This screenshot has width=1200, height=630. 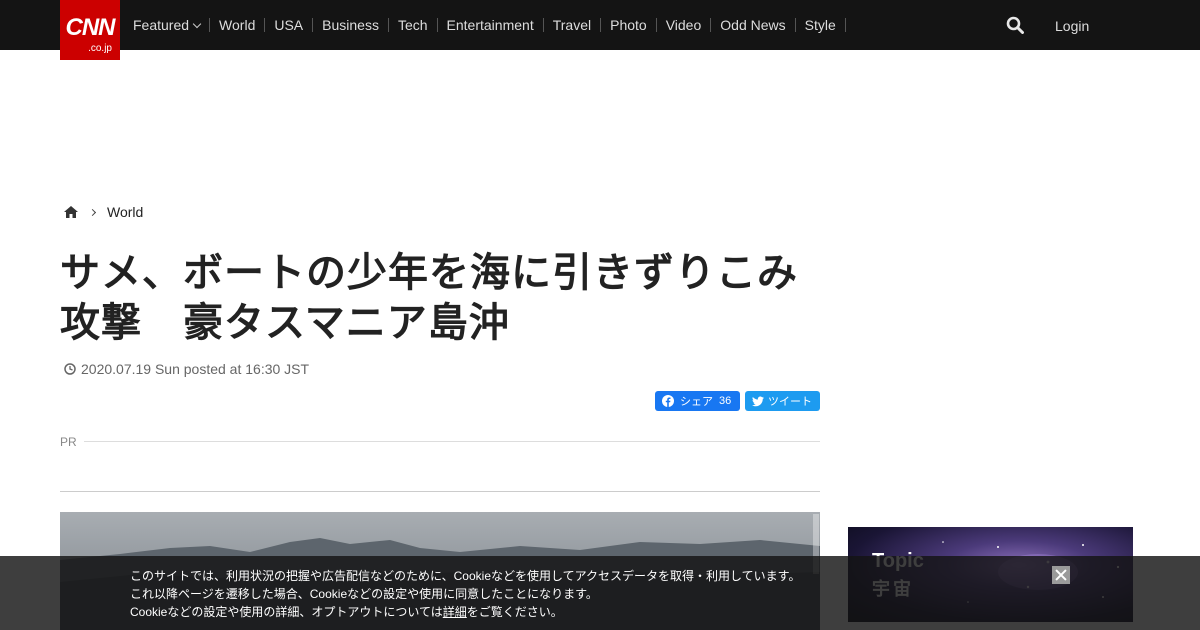 What do you see at coordinates (1072, 26) in the screenshot?
I see `login-link: Login` at bounding box center [1072, 26].